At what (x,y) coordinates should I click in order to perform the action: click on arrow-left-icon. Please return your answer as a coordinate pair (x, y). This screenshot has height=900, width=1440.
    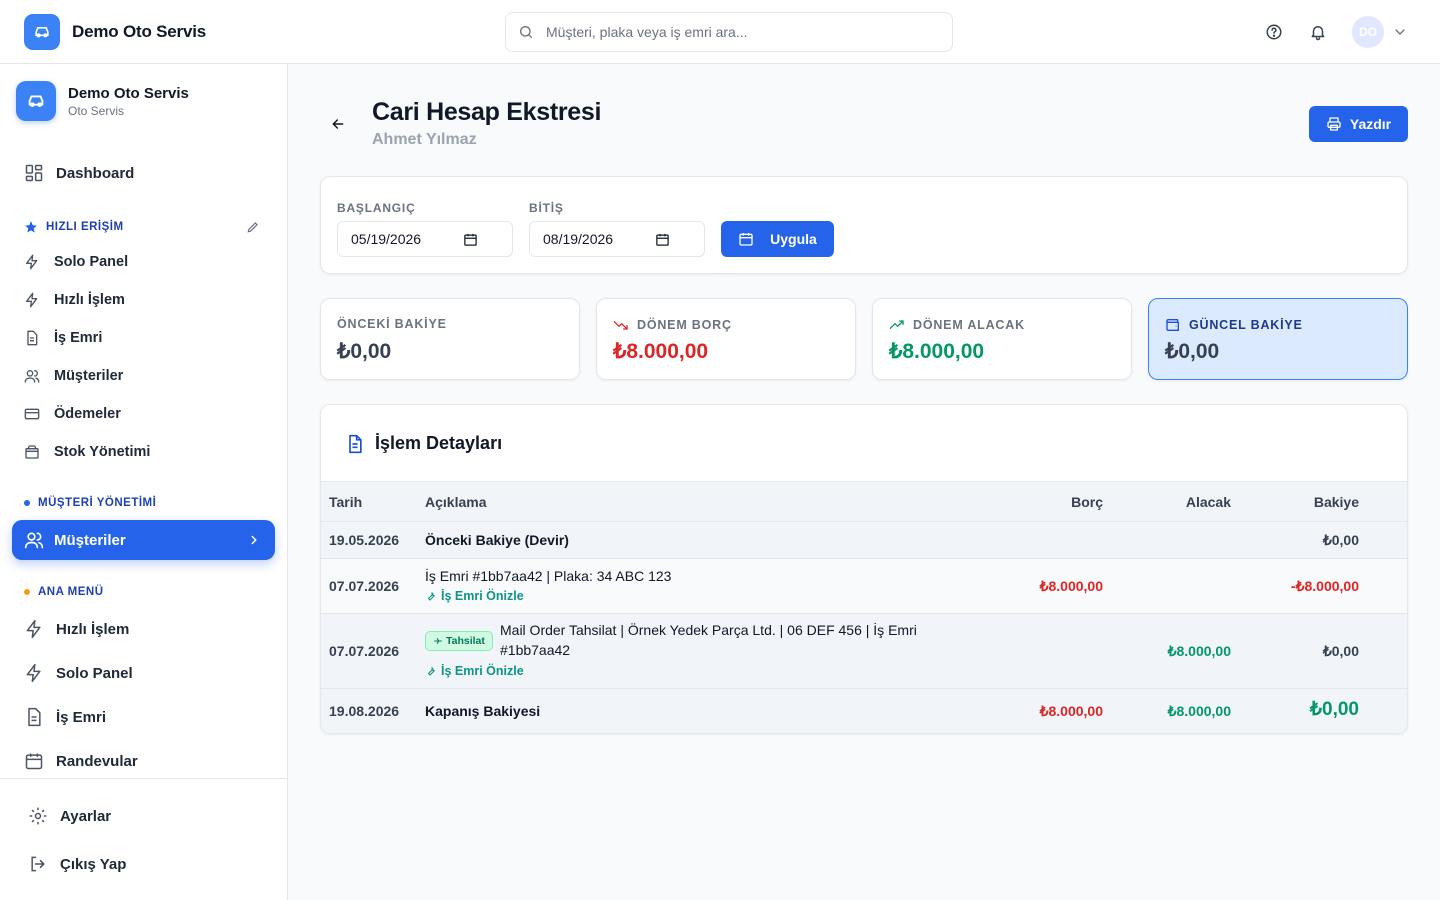
    Looking at the image, I should click on (338, 124).